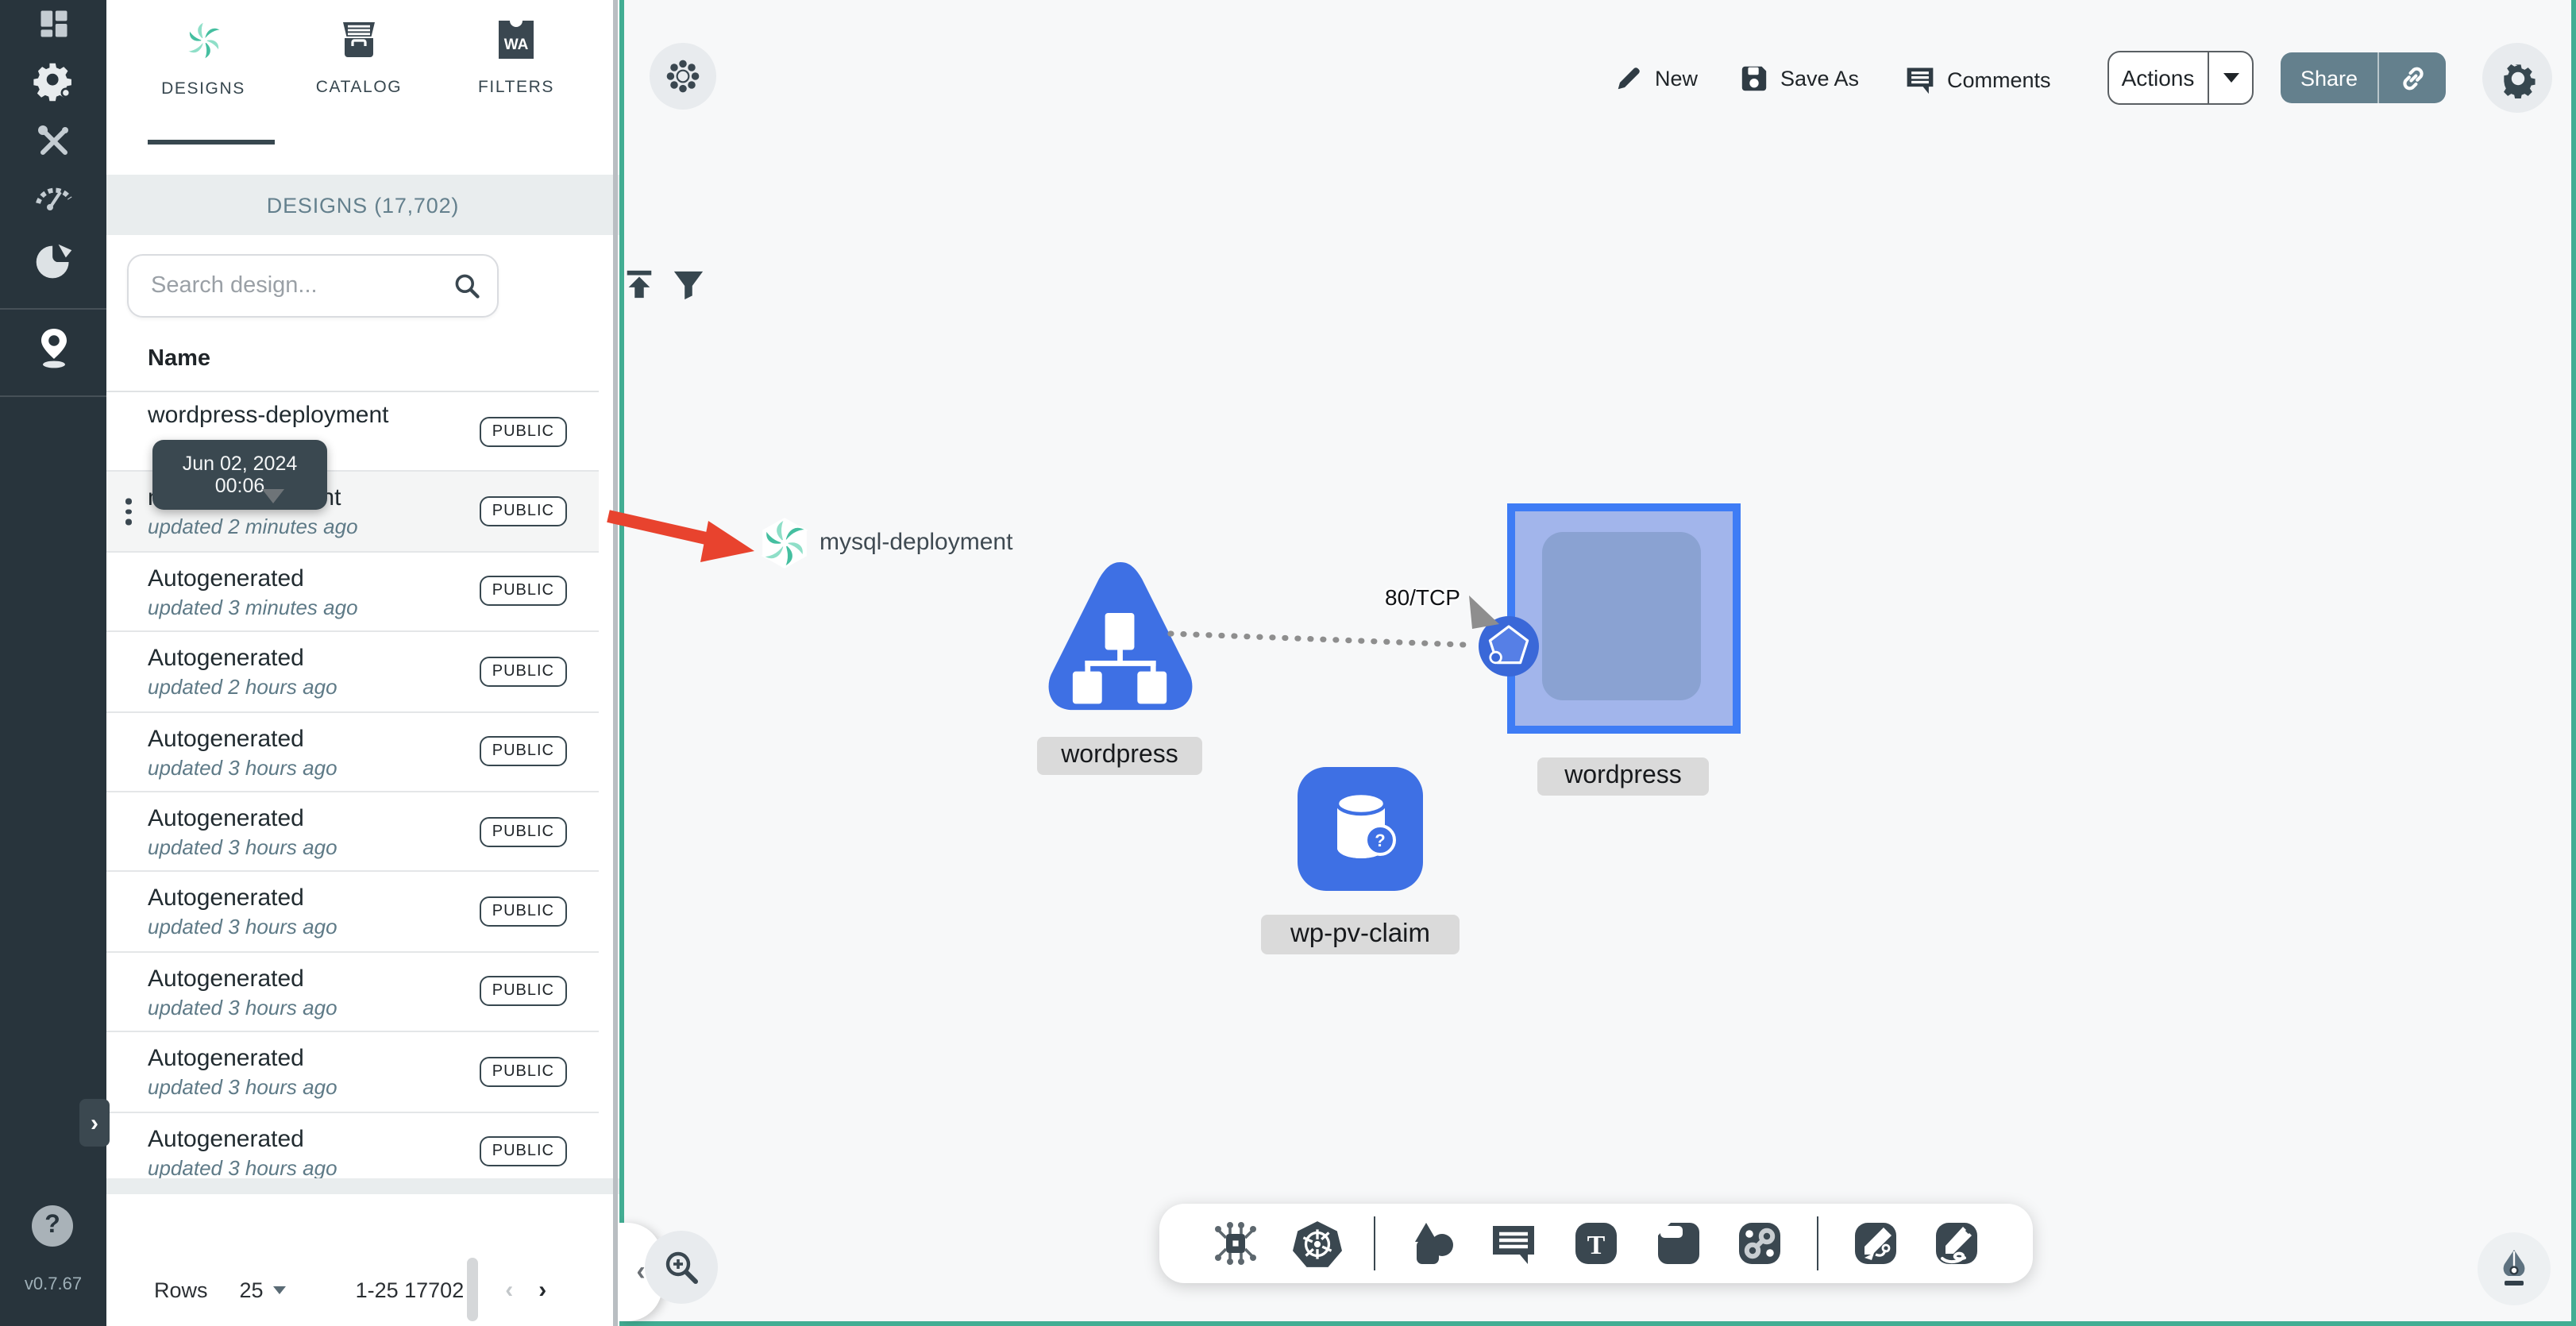  I want to click on copy-link-button, so click(2412, 78).